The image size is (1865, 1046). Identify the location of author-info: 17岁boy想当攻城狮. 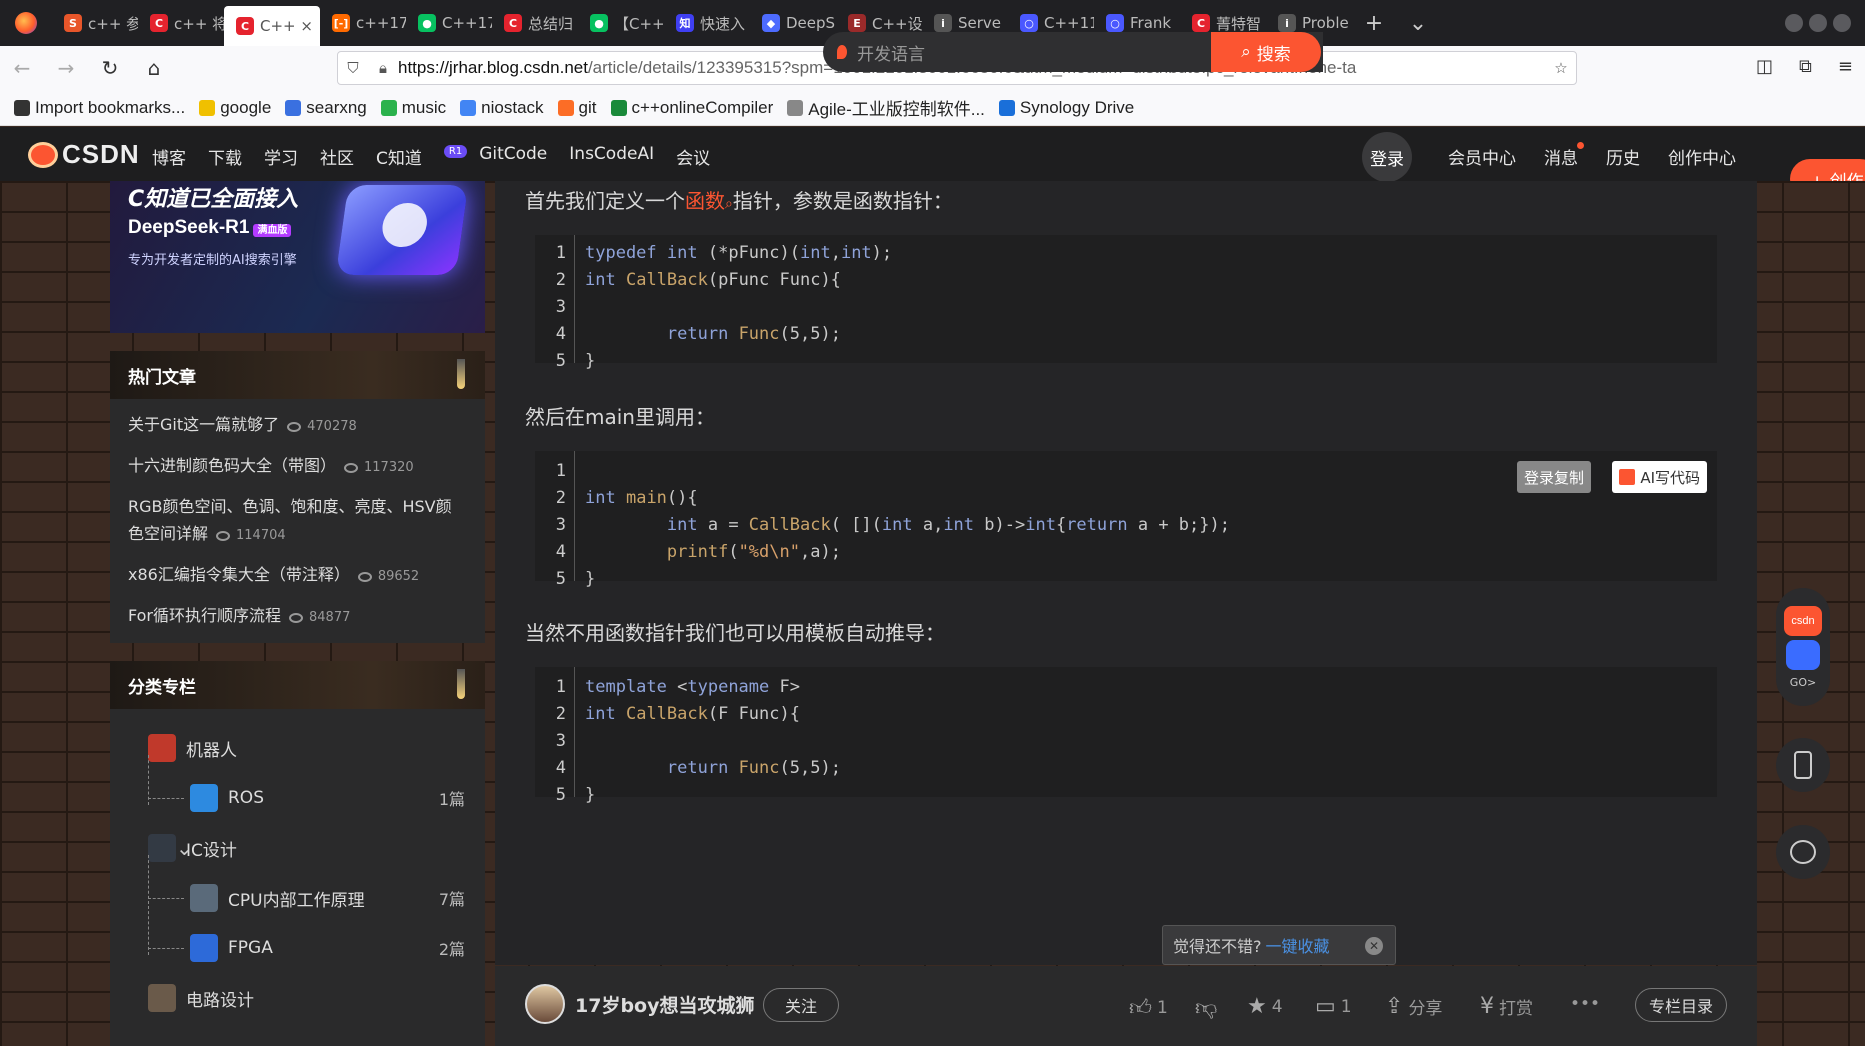
(639, 1004).